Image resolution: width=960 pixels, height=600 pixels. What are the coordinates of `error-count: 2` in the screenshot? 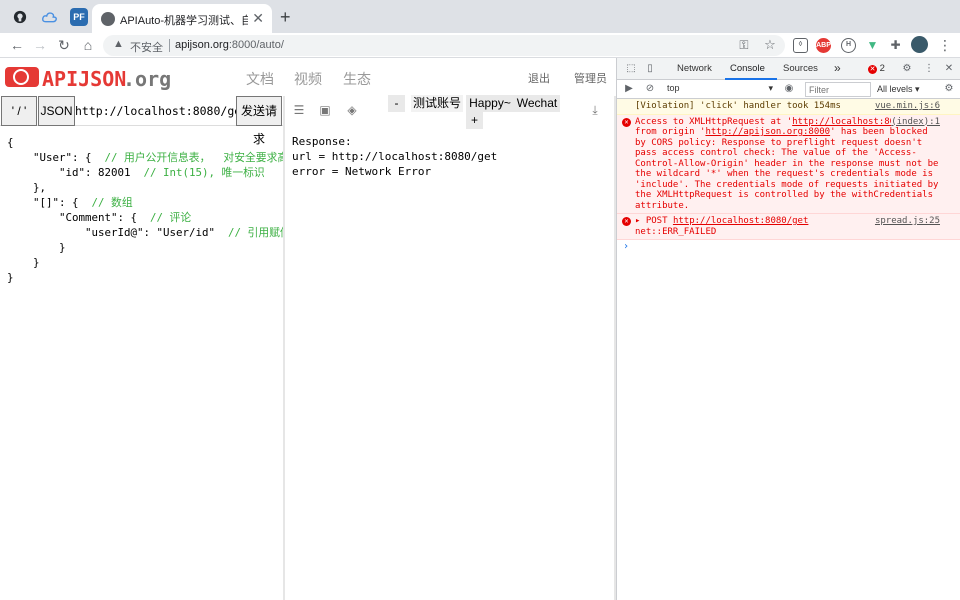 It's located at (882, 68).